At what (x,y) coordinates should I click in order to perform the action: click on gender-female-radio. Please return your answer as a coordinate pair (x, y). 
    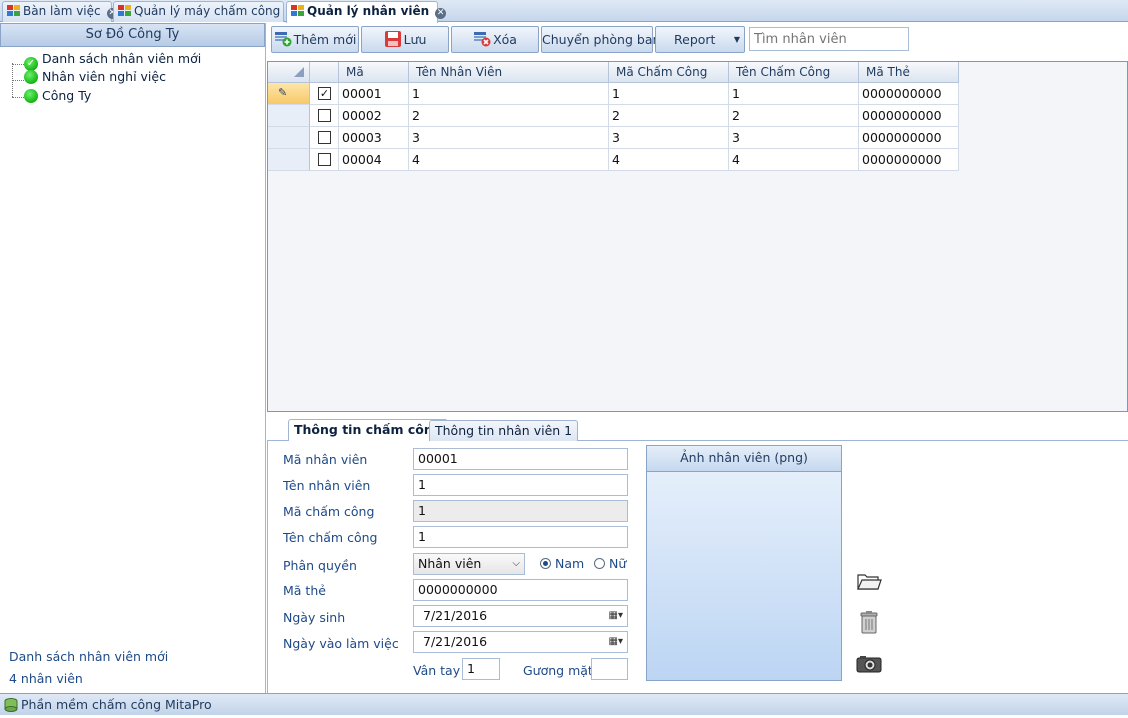
    Looking at the image, I should click on (599, 563).